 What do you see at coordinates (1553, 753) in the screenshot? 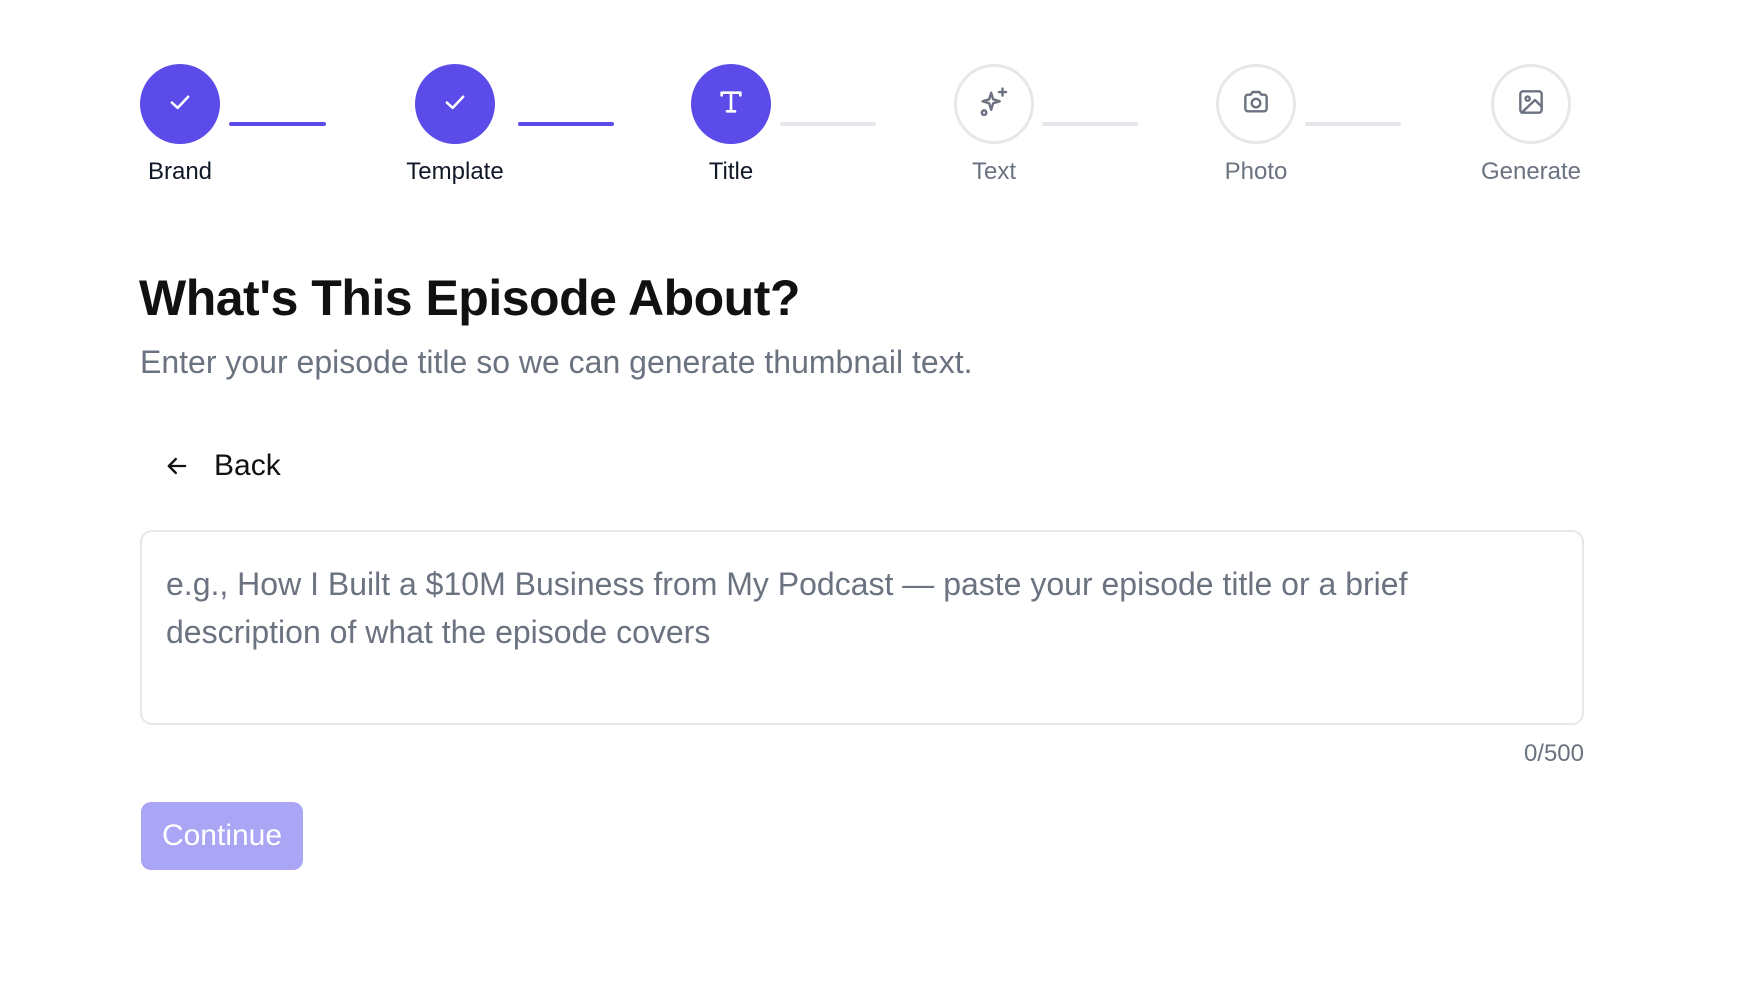
I see `character-count: 0/500` at bounding box center [1553, 753].